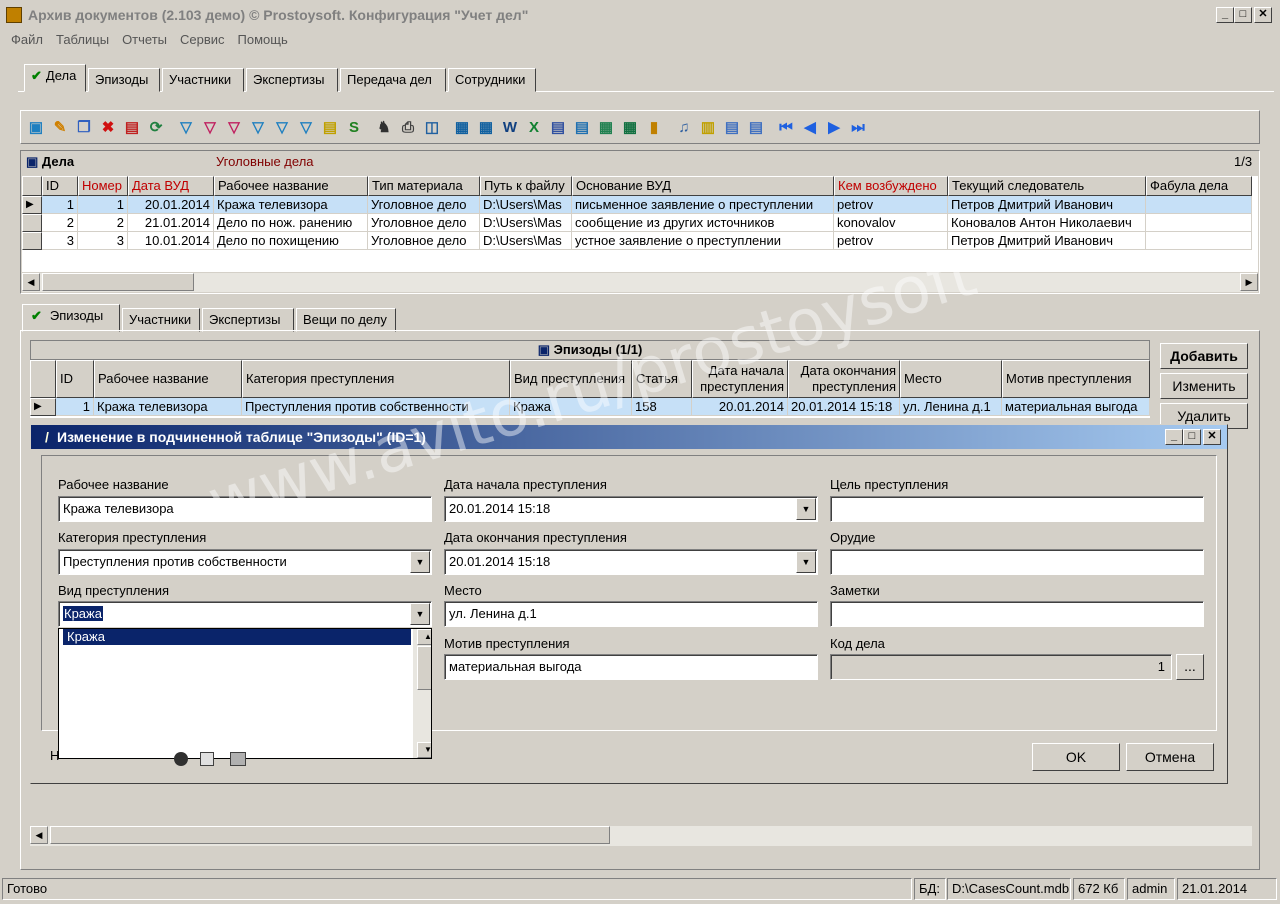 Image resolution: width=1280 pixels, height=904 pixels. Describe the element at coordinates (354, 127) in the screenshot. I see `sql-icon: S` at that location.